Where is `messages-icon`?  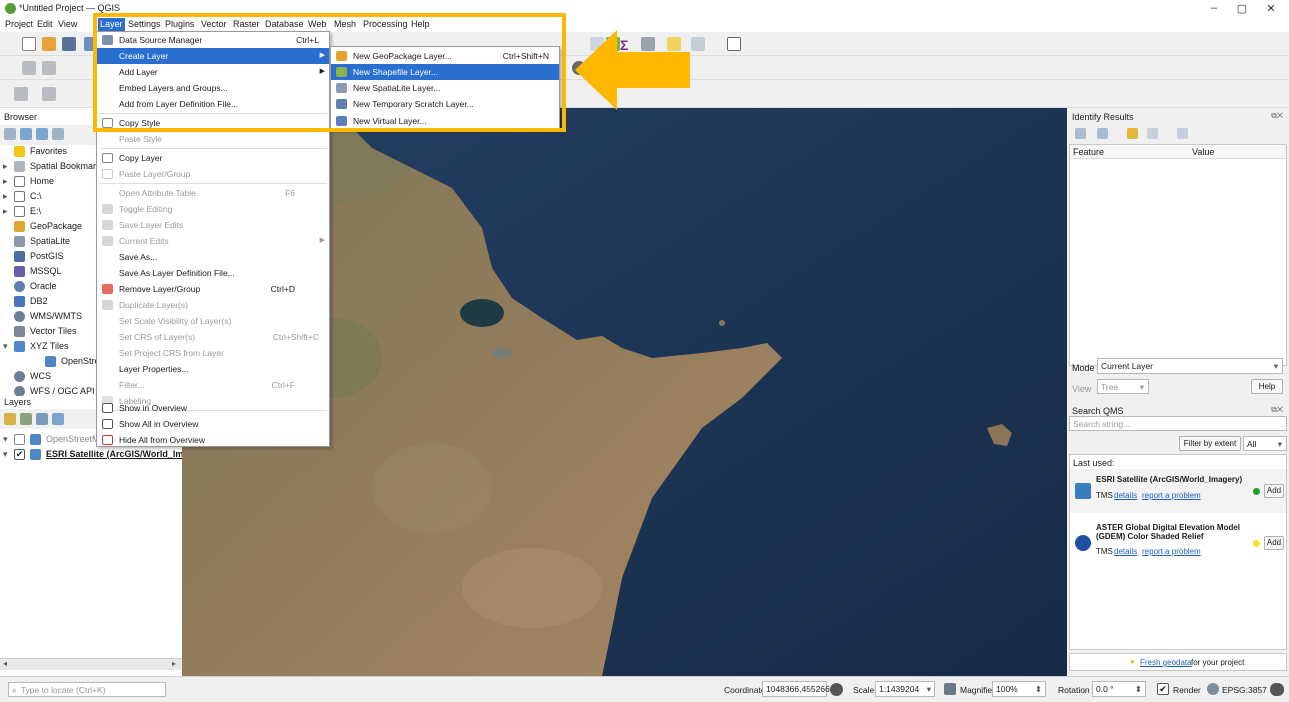 messages-icon is located at coordinates (1277, 689).